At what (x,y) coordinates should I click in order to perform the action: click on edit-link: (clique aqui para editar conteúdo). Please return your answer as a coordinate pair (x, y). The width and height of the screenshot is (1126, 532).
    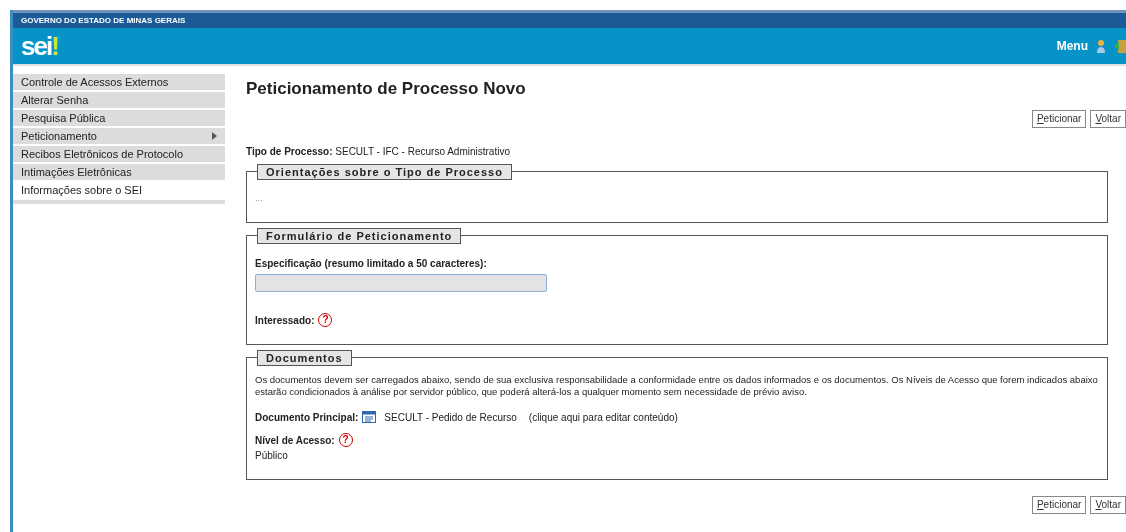
    Looking at the image, I should click on (603, 417).